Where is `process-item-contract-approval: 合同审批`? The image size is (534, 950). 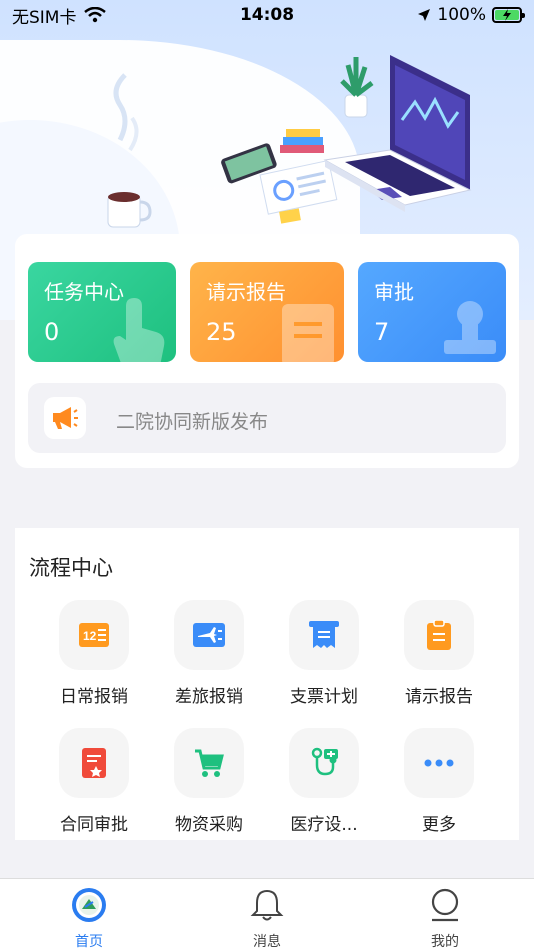
process-item-contract-approval: 合同审批 is located at coordinates (94, 788).